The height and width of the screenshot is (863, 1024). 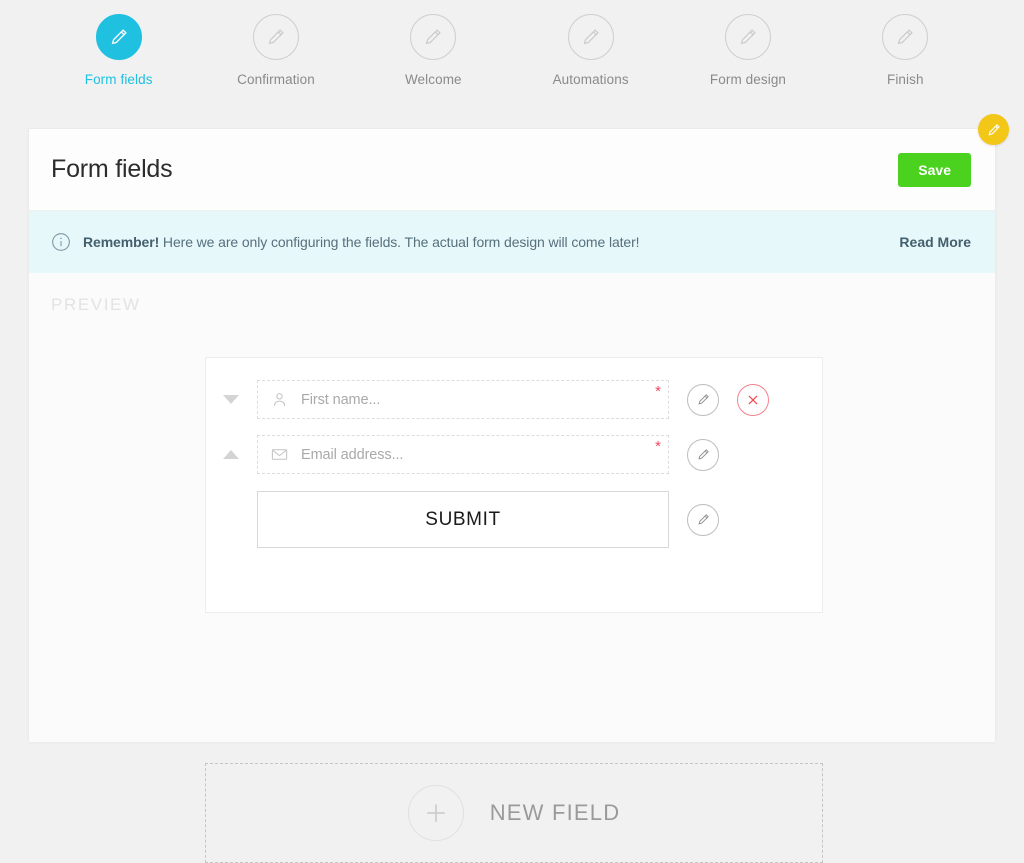 I want to click on triangle-down-icon, so click(x=231, y=399).